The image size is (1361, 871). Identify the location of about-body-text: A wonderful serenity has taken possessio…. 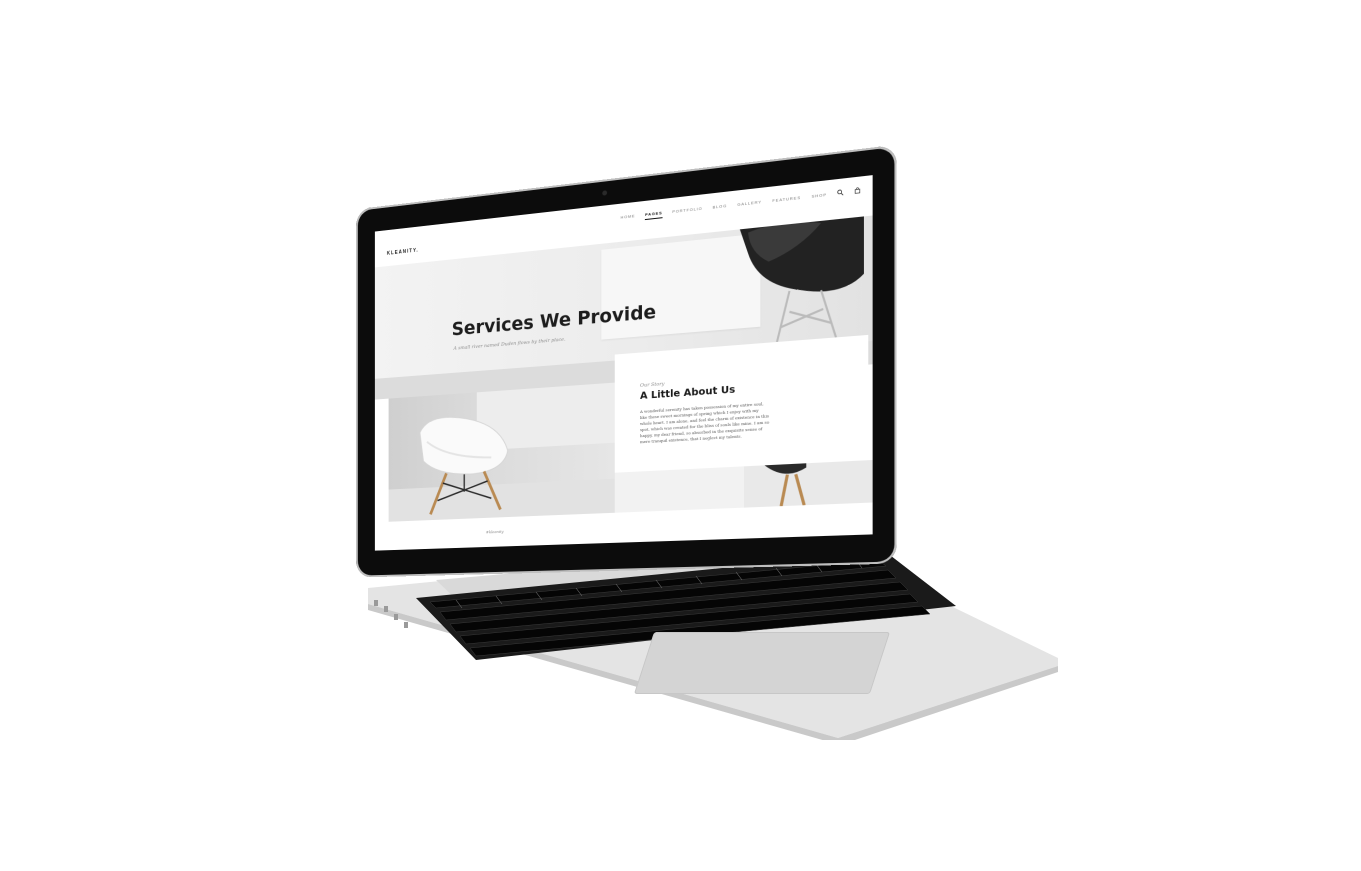
(705, 423).